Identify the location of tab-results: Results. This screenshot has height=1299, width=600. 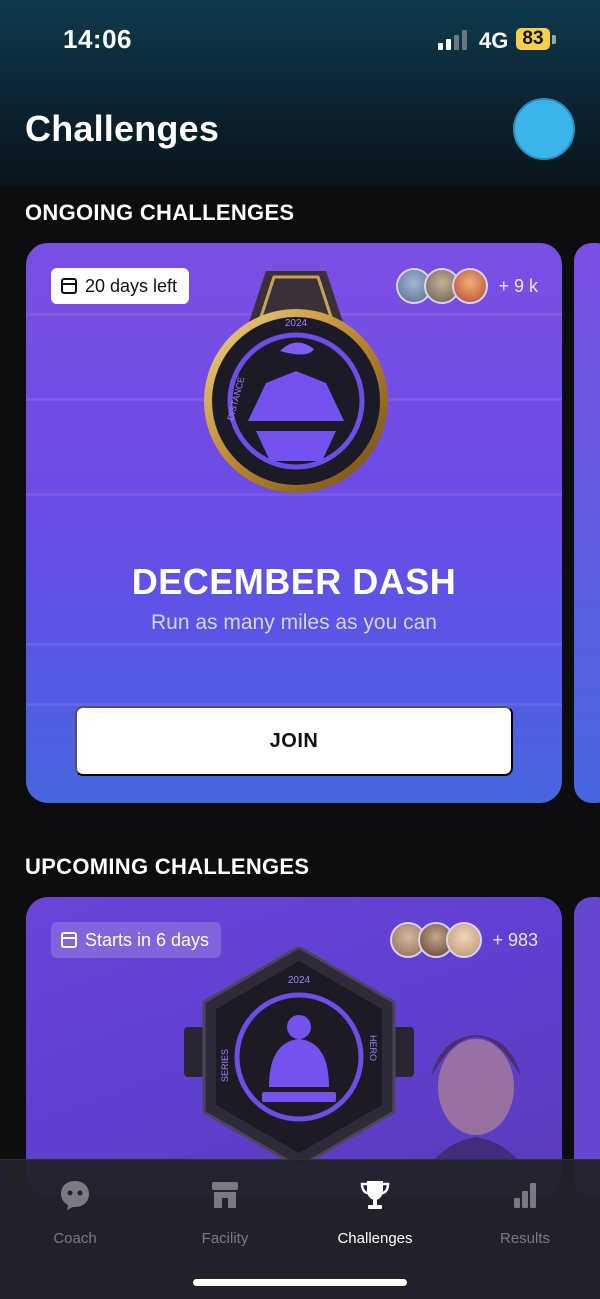
(525, 1212).